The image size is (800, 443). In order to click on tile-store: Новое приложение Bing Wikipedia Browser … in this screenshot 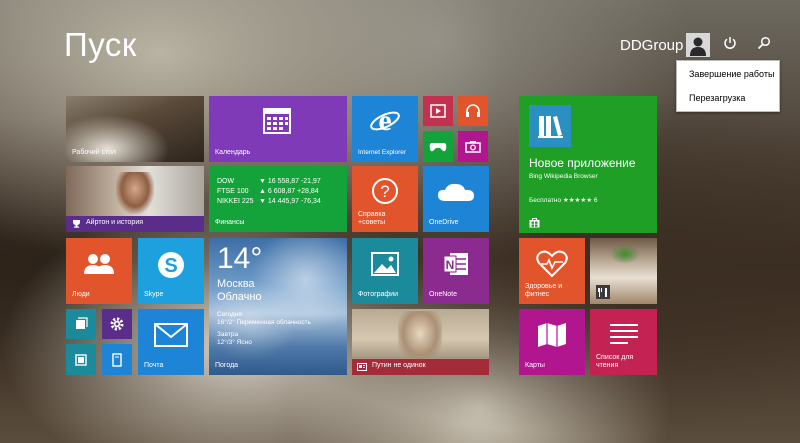, I will do `click(588, 164)`.